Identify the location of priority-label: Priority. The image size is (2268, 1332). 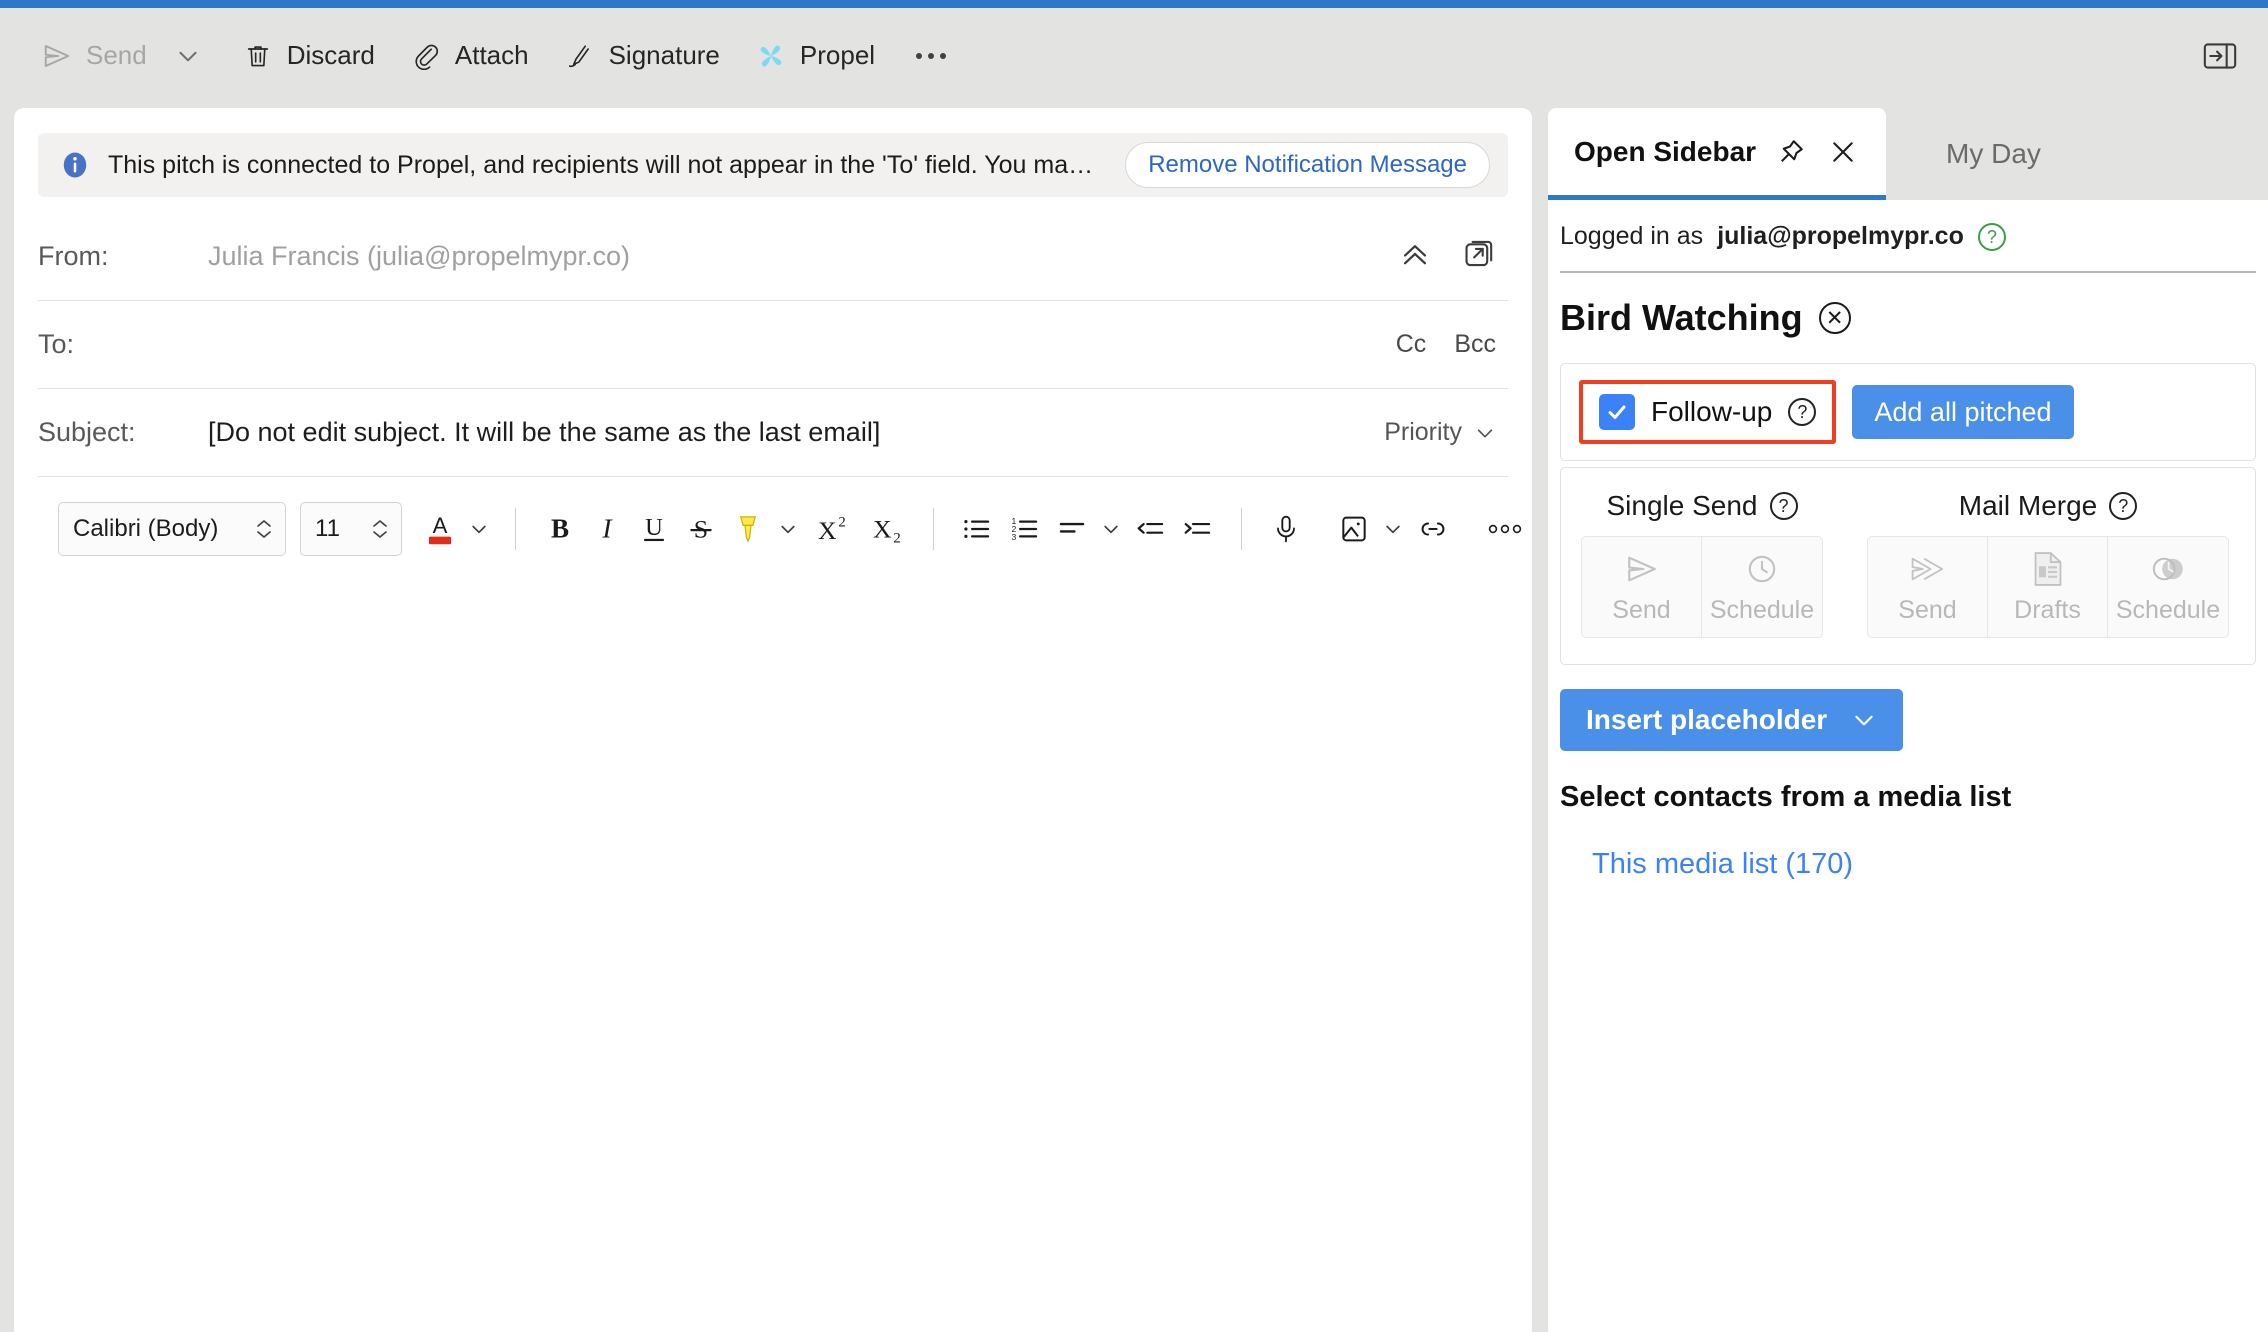
(1423, 432).